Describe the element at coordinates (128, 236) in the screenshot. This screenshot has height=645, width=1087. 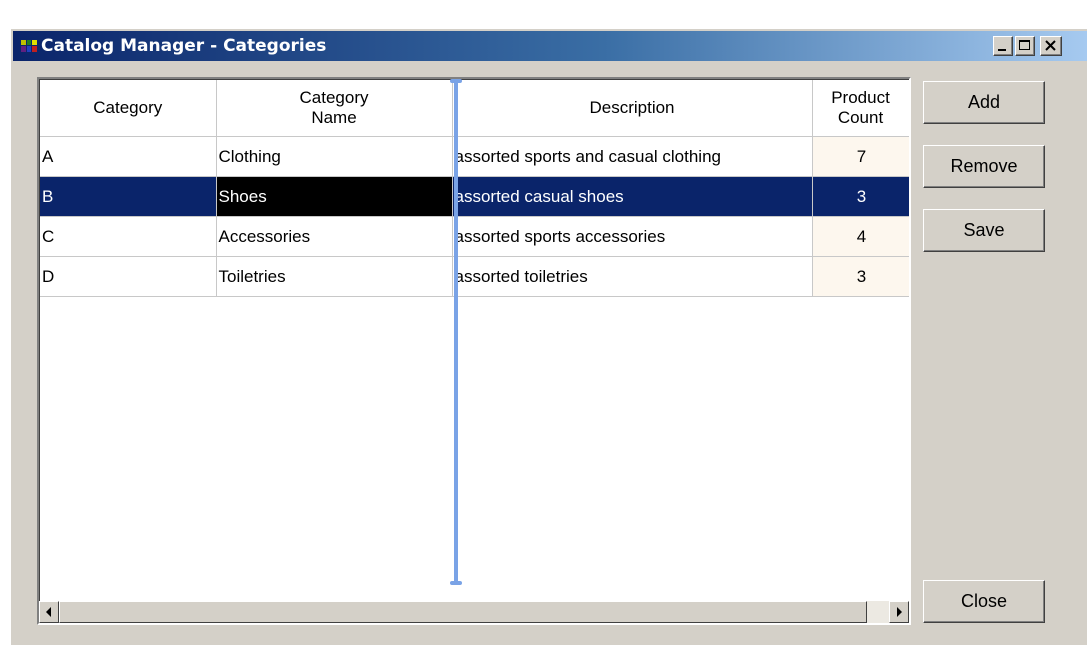
I see `cell-category: C` at that location.